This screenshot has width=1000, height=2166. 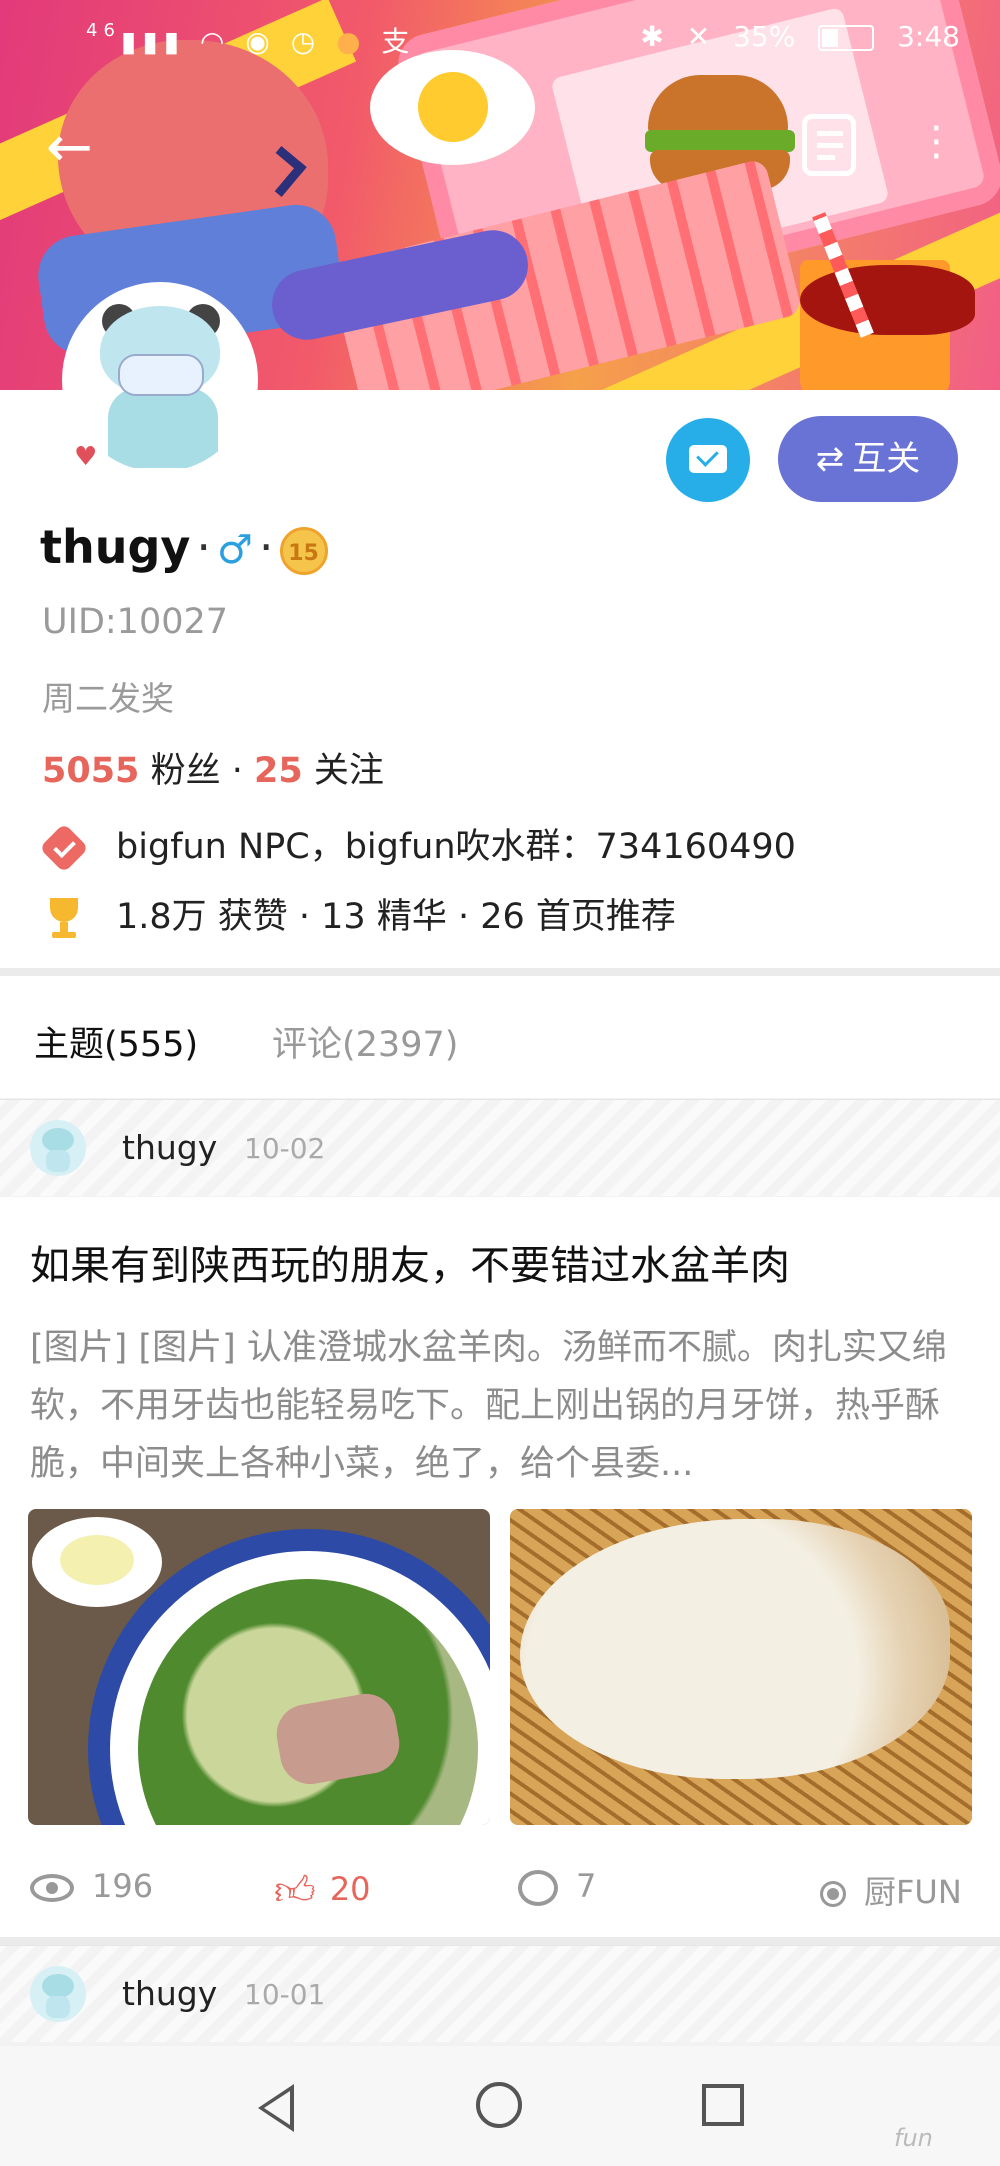 I want to click on category-tag: 厨FUN, so click(x=891, y=1890).